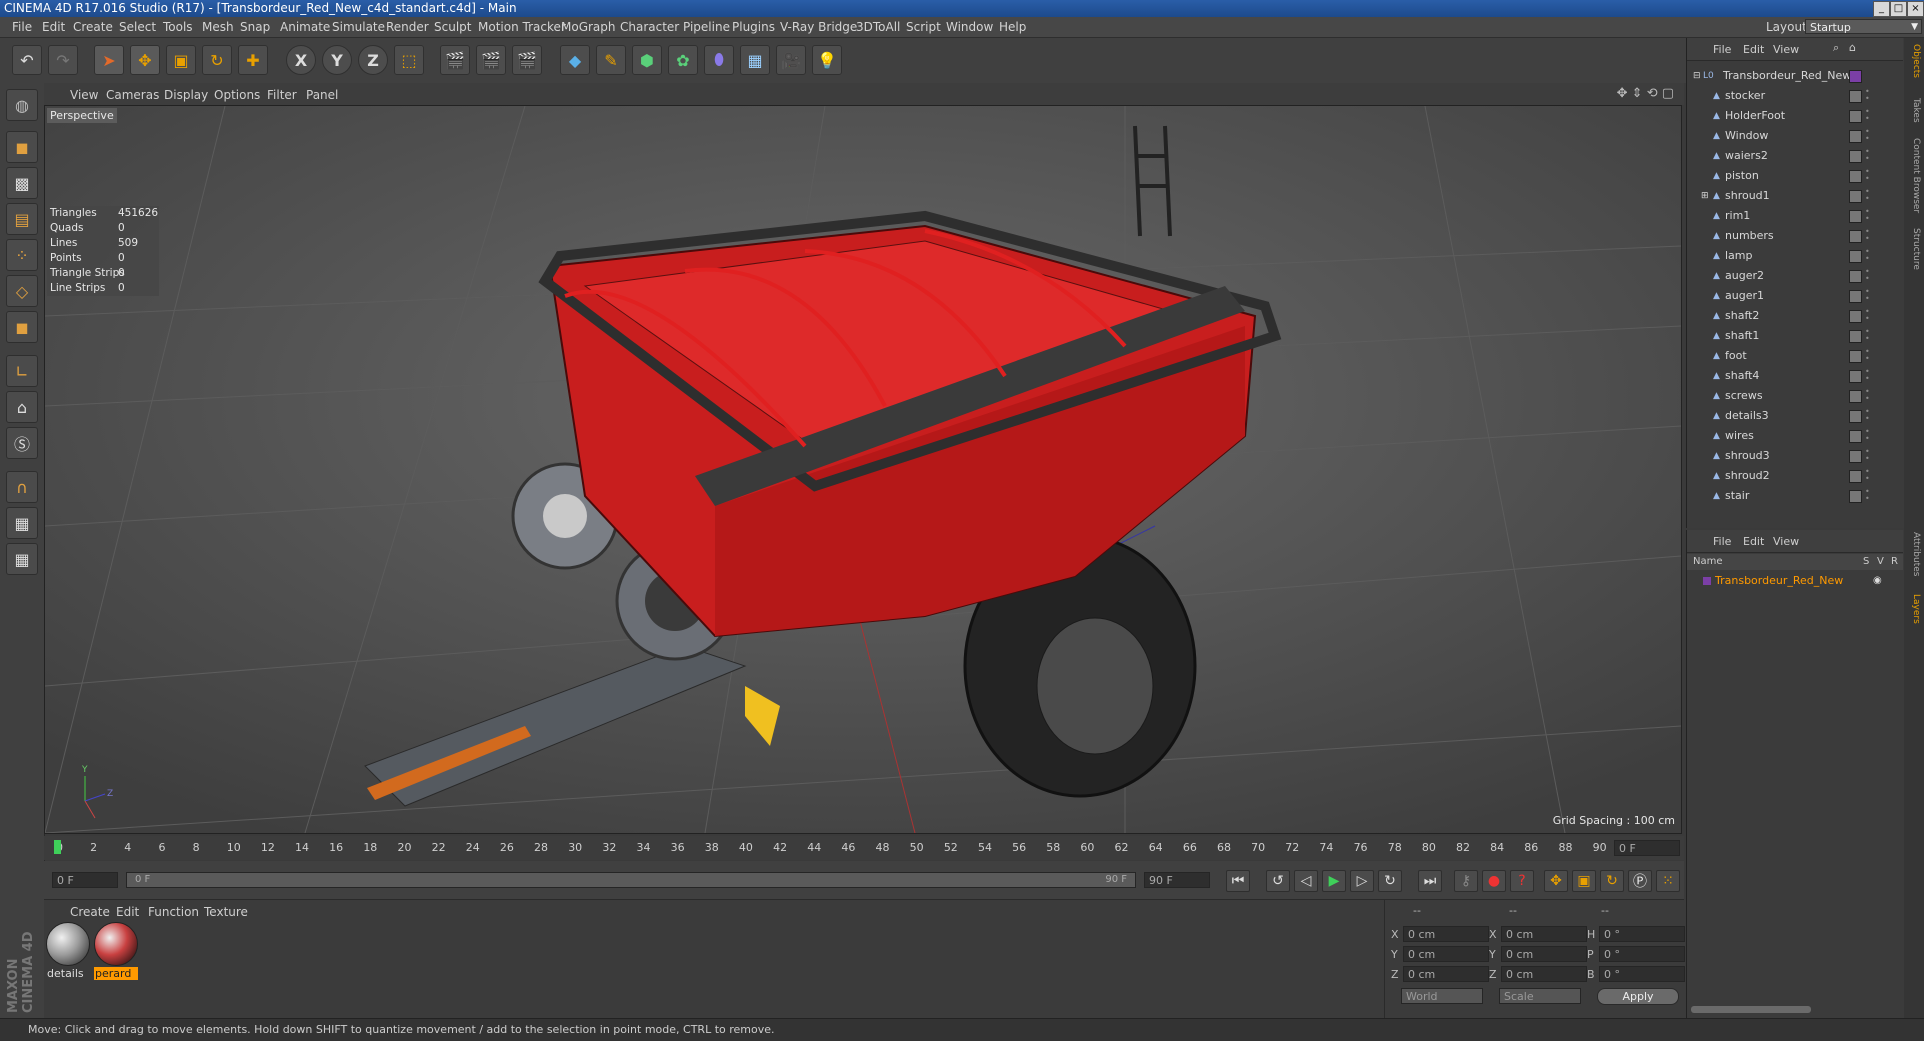 This screenshot has height=1041, width=1924. I want to click on snap-button: ∩, so click(22, 487).